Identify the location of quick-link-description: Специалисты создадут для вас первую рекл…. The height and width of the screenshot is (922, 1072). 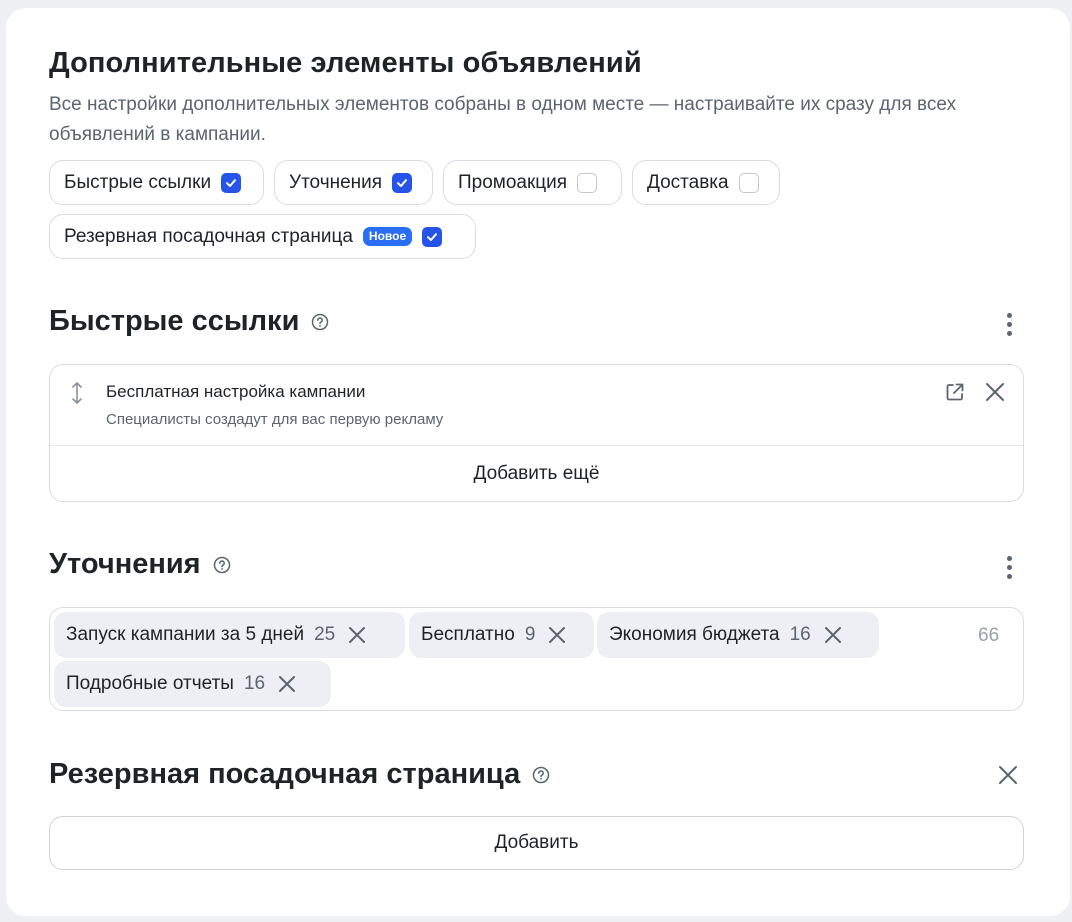
(275, 419).